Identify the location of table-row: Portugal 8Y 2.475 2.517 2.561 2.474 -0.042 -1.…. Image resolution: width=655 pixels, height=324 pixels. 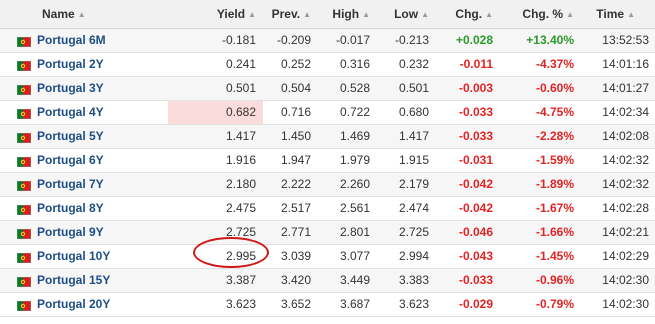
(327, 208).